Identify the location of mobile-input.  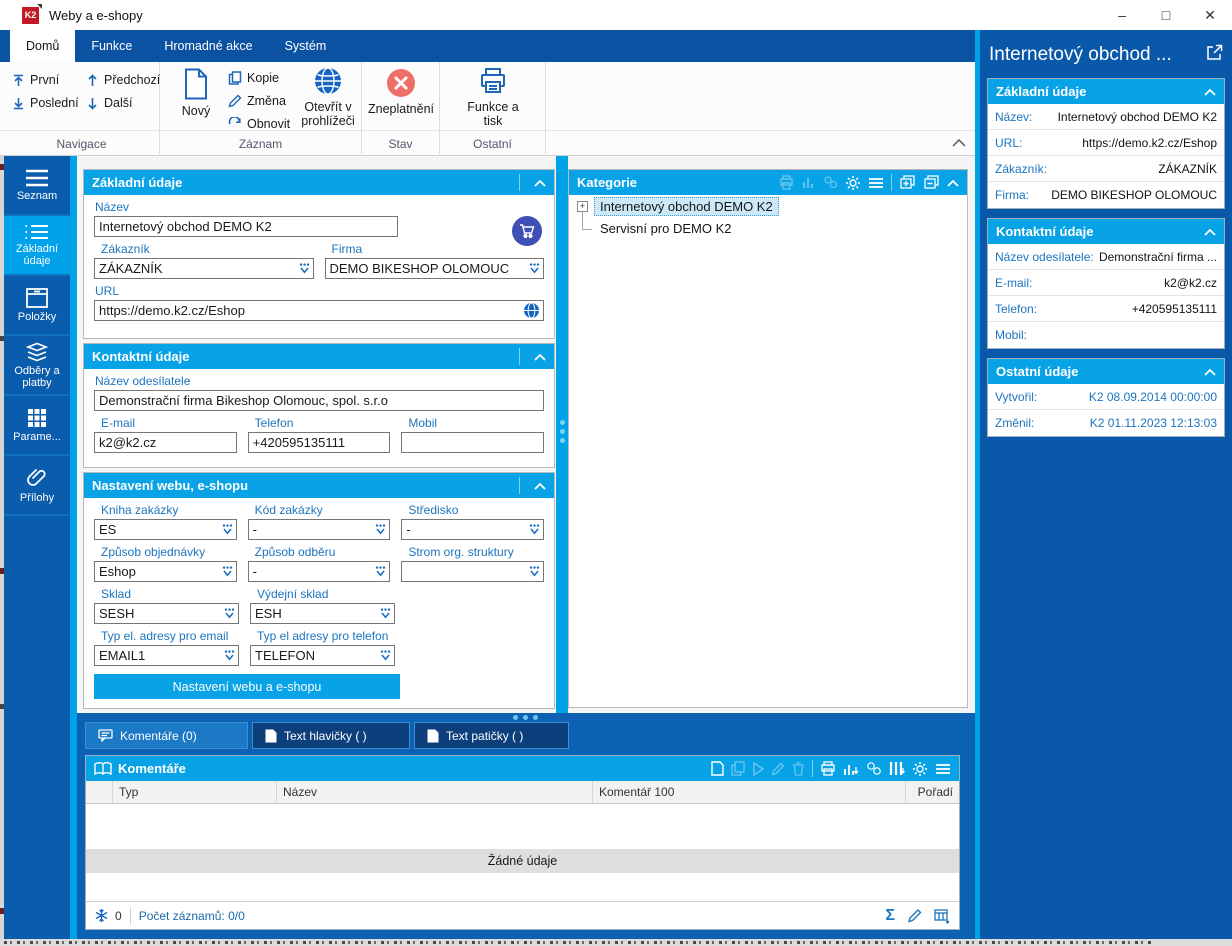
(473, 442).